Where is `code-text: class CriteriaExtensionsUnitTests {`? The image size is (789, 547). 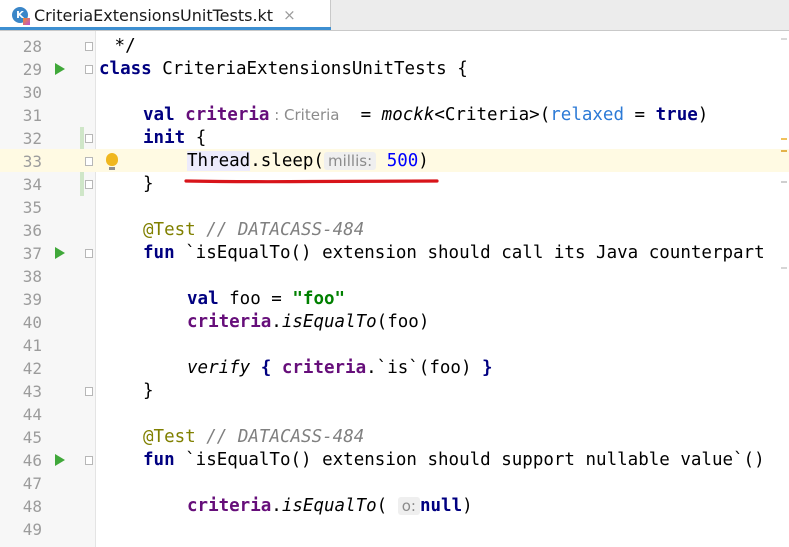 code-text: class CriteriaExtensionsUnitTests { is located at coordinates (283, 69).